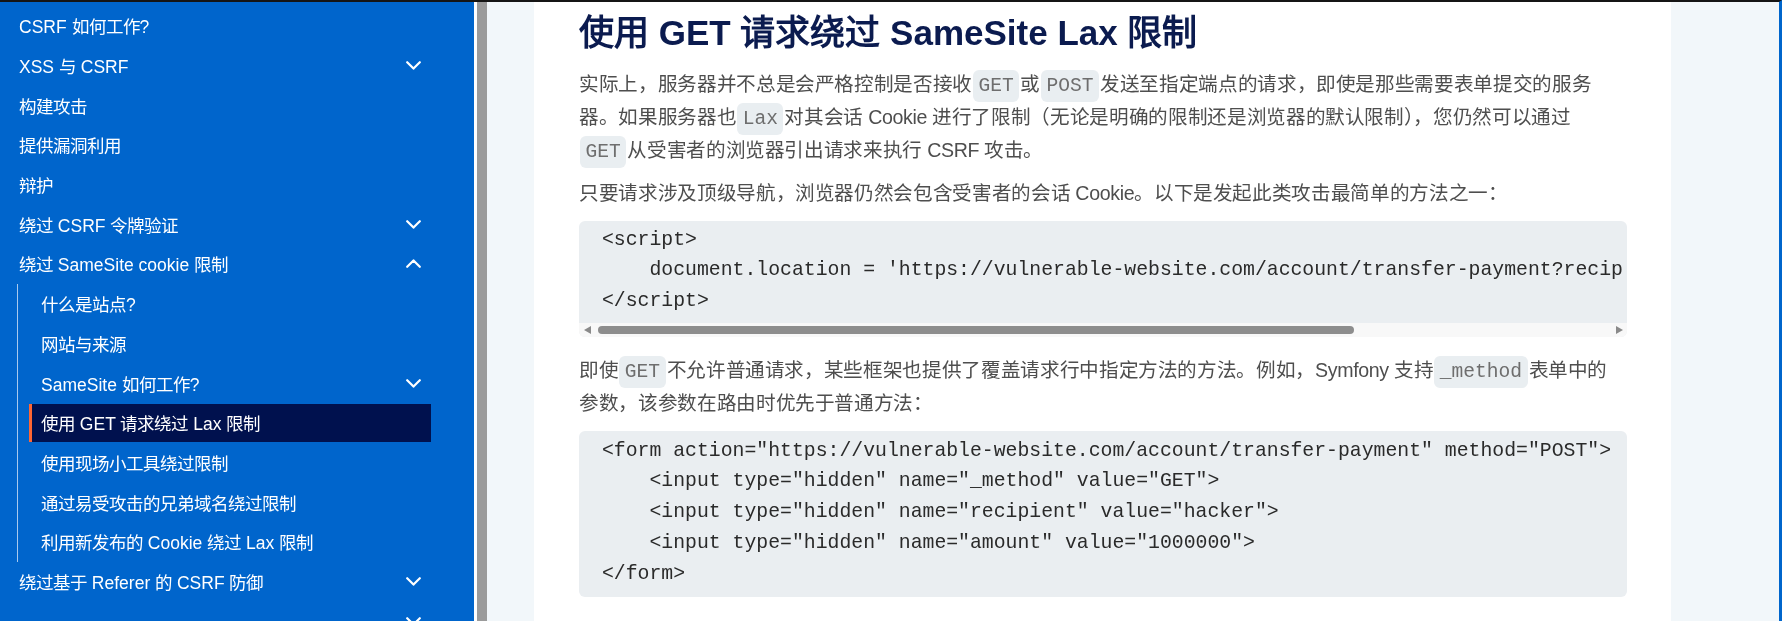  What do you see at coordinates (1108, 117) in the screenshot?
I see `paragraph: 实际上，服务器并不总是会严格控制是否接收 GET 或 POST 发送至指定端点的请求，即使是那些需要表单提交的服务 器。如果服务器也 Lax 对其会话 Cookie 进行了限制（无论是明确的限制还是浏览器的默认限制），您仍然可以通过 GET 从受害者的浏览器引出请求来执行 CSRF 攻击。` at bounding box center [1108, 117].